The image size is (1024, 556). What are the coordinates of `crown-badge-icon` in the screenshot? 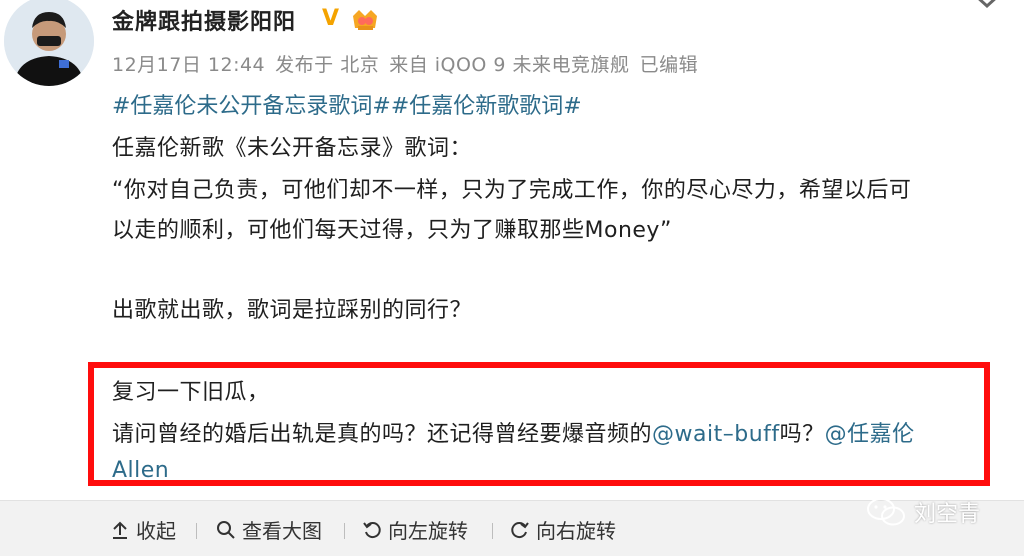 It's located at (365, 20).